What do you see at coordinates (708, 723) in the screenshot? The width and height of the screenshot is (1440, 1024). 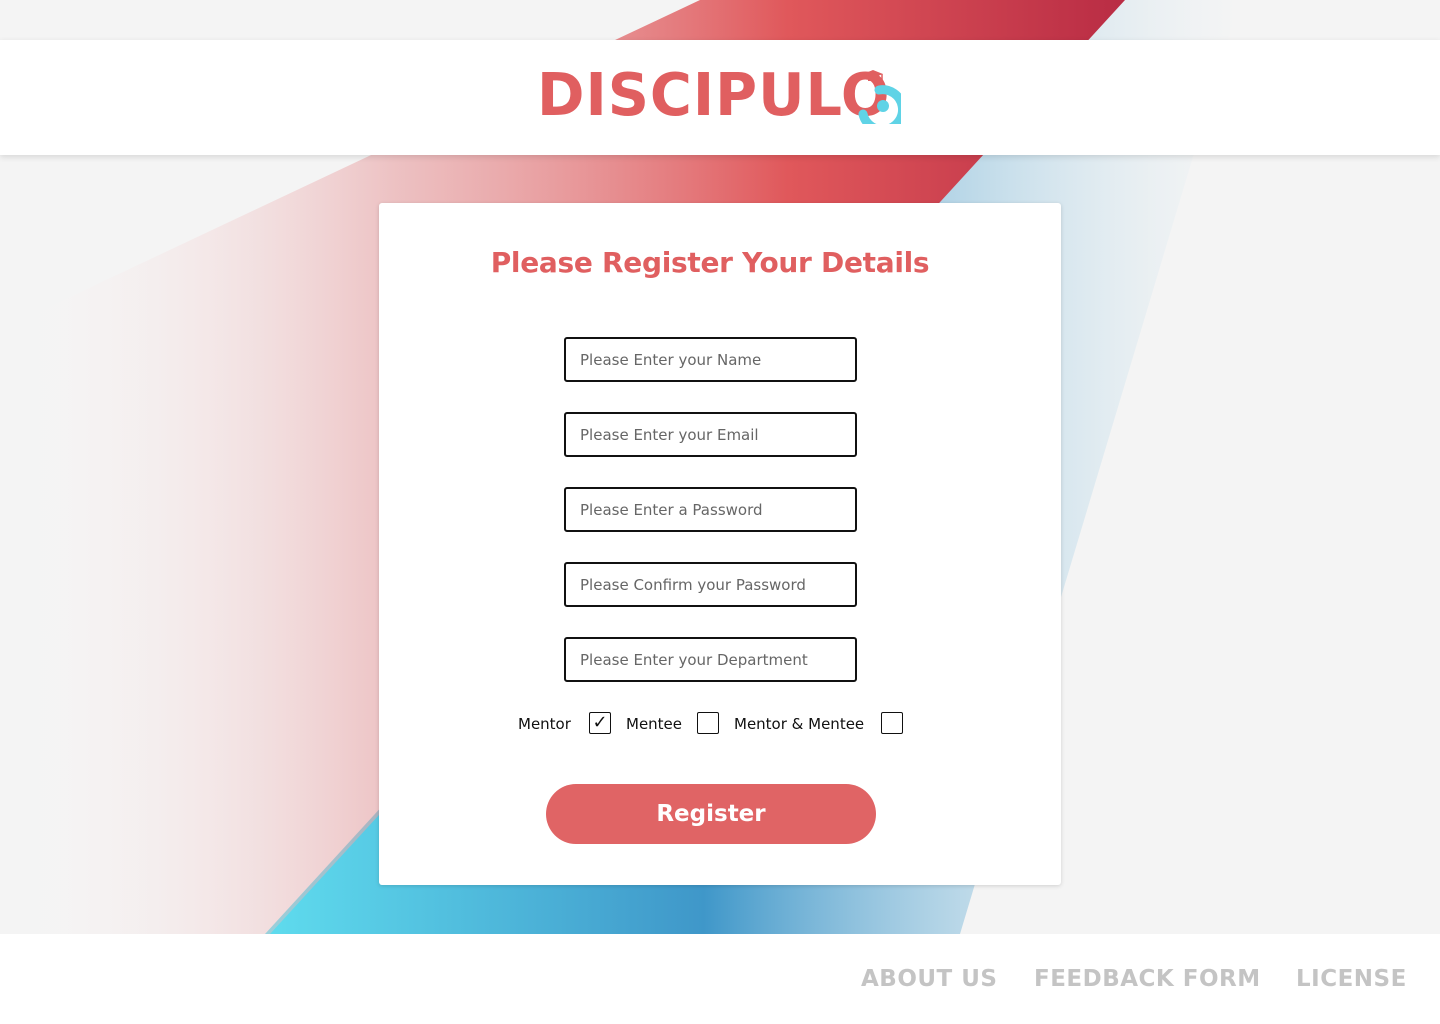 I see `mentee-checkbox` at bounding box center [708, 723].